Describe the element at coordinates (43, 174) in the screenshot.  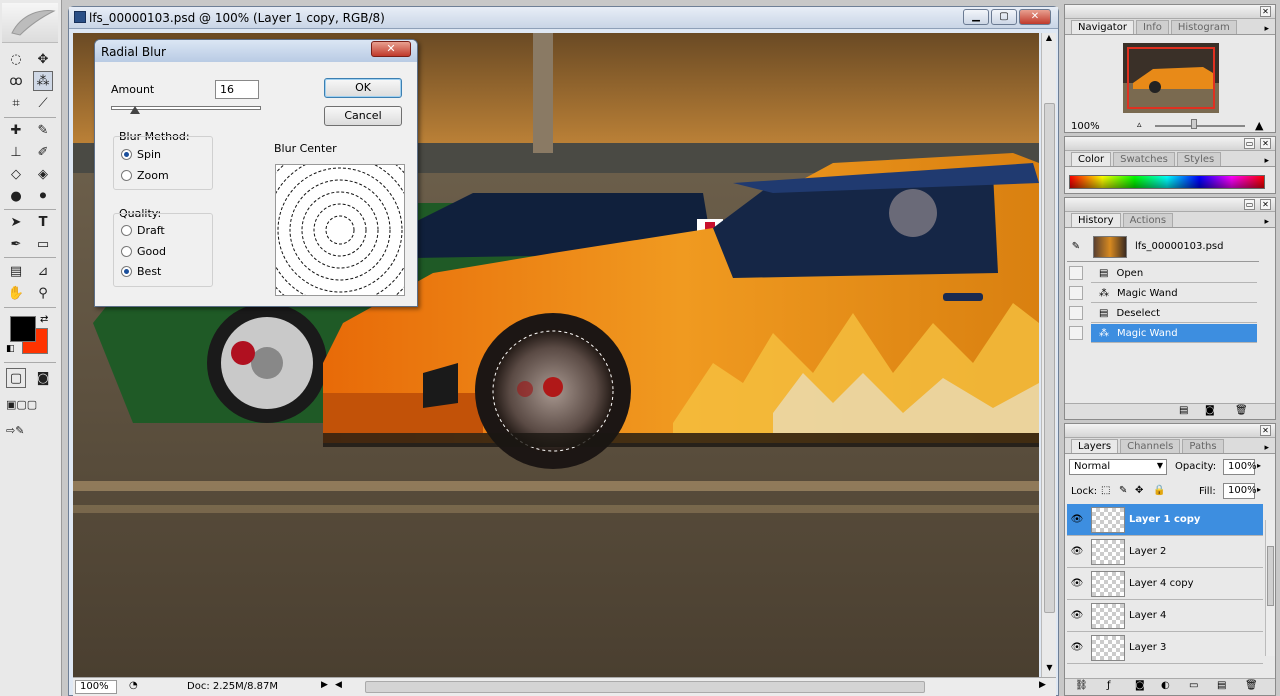
I see `paint-bucket-icon: ◈` at that location.